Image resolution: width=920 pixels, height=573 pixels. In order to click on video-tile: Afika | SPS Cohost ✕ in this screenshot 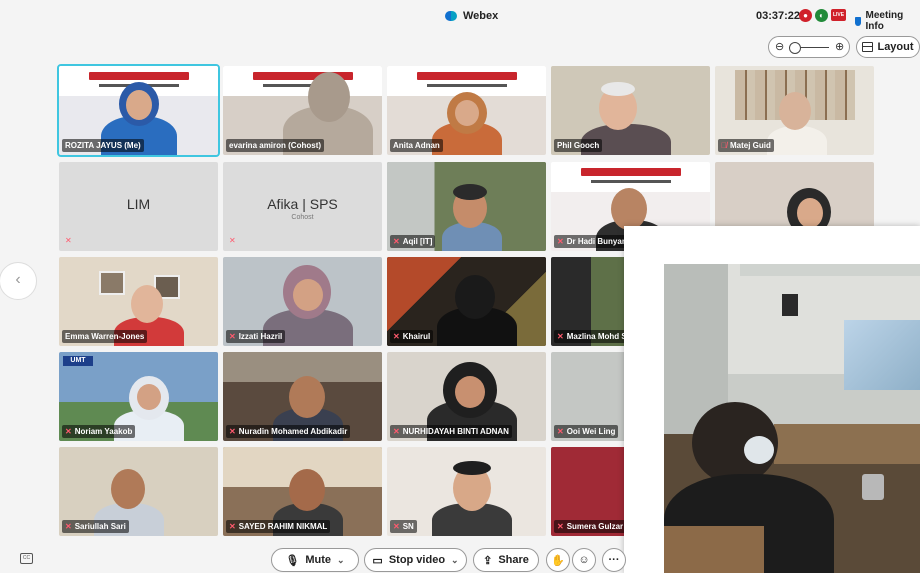, I will do `click(302, 206)`.